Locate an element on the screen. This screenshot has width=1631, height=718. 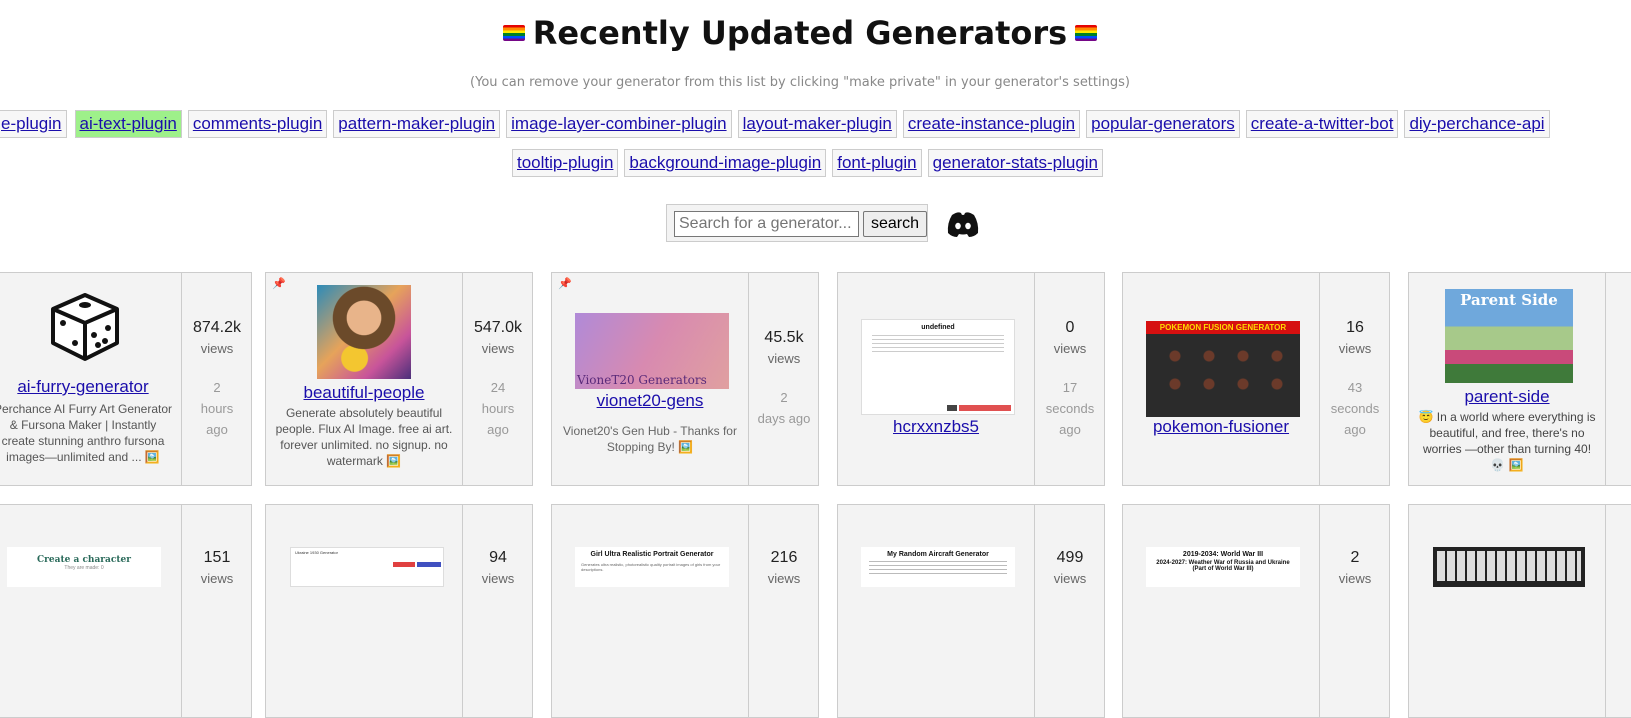
tag-link: diy-perchance-api is located at coordinates (1477, 124).